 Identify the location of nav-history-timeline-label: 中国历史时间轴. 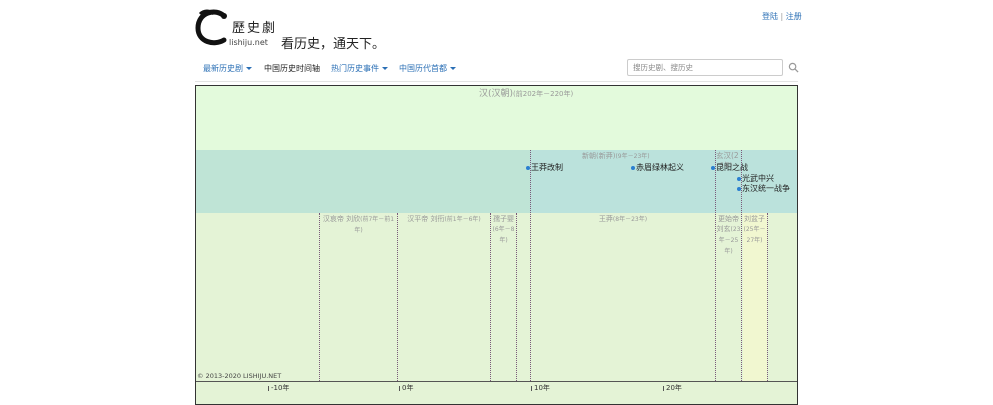
(292, 68).